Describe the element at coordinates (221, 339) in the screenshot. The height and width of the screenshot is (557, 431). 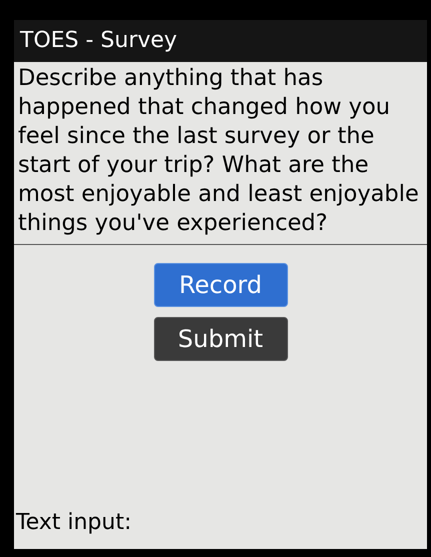
I see `action-button: Submit` at that location.